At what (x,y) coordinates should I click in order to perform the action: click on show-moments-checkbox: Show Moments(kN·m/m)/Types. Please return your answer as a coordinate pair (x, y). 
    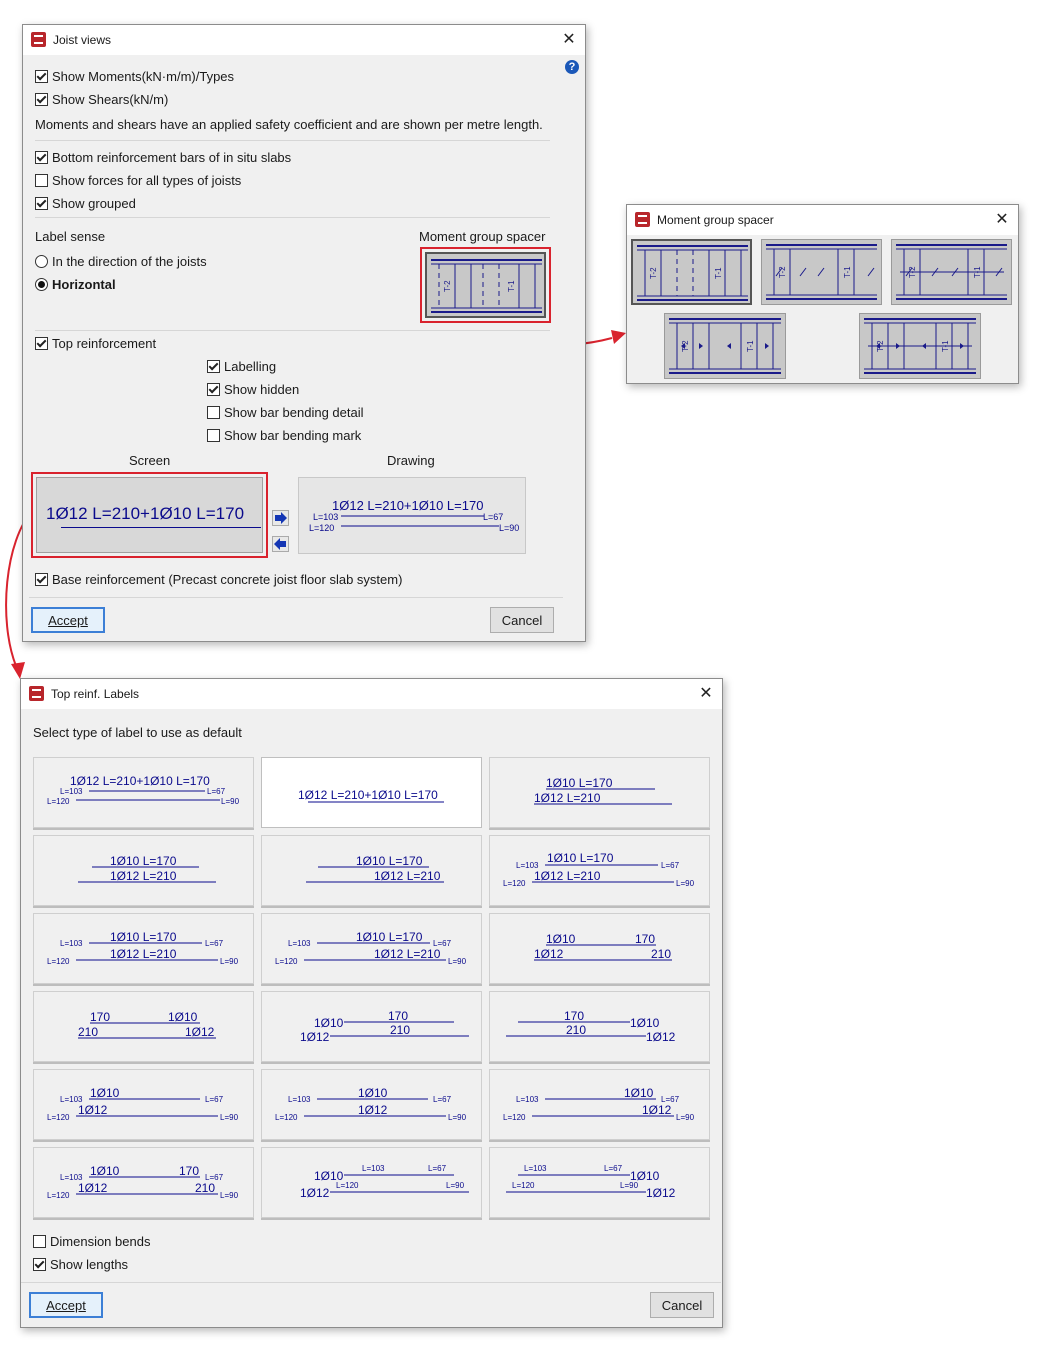
    Looking at the image, I should click on (134, 76).